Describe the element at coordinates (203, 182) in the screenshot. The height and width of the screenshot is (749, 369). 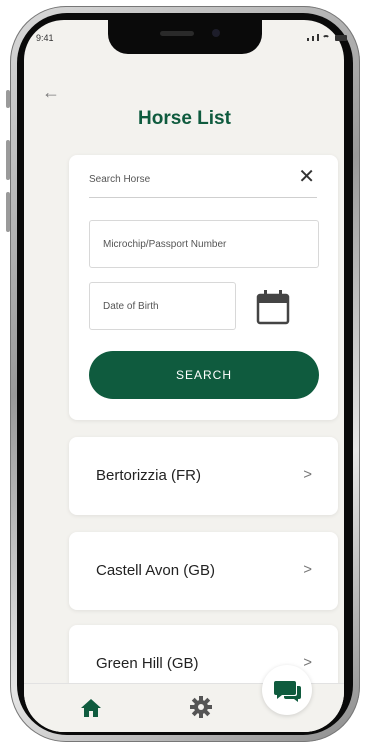
I see `search-horse-field: Search Horse ✕` at that location.